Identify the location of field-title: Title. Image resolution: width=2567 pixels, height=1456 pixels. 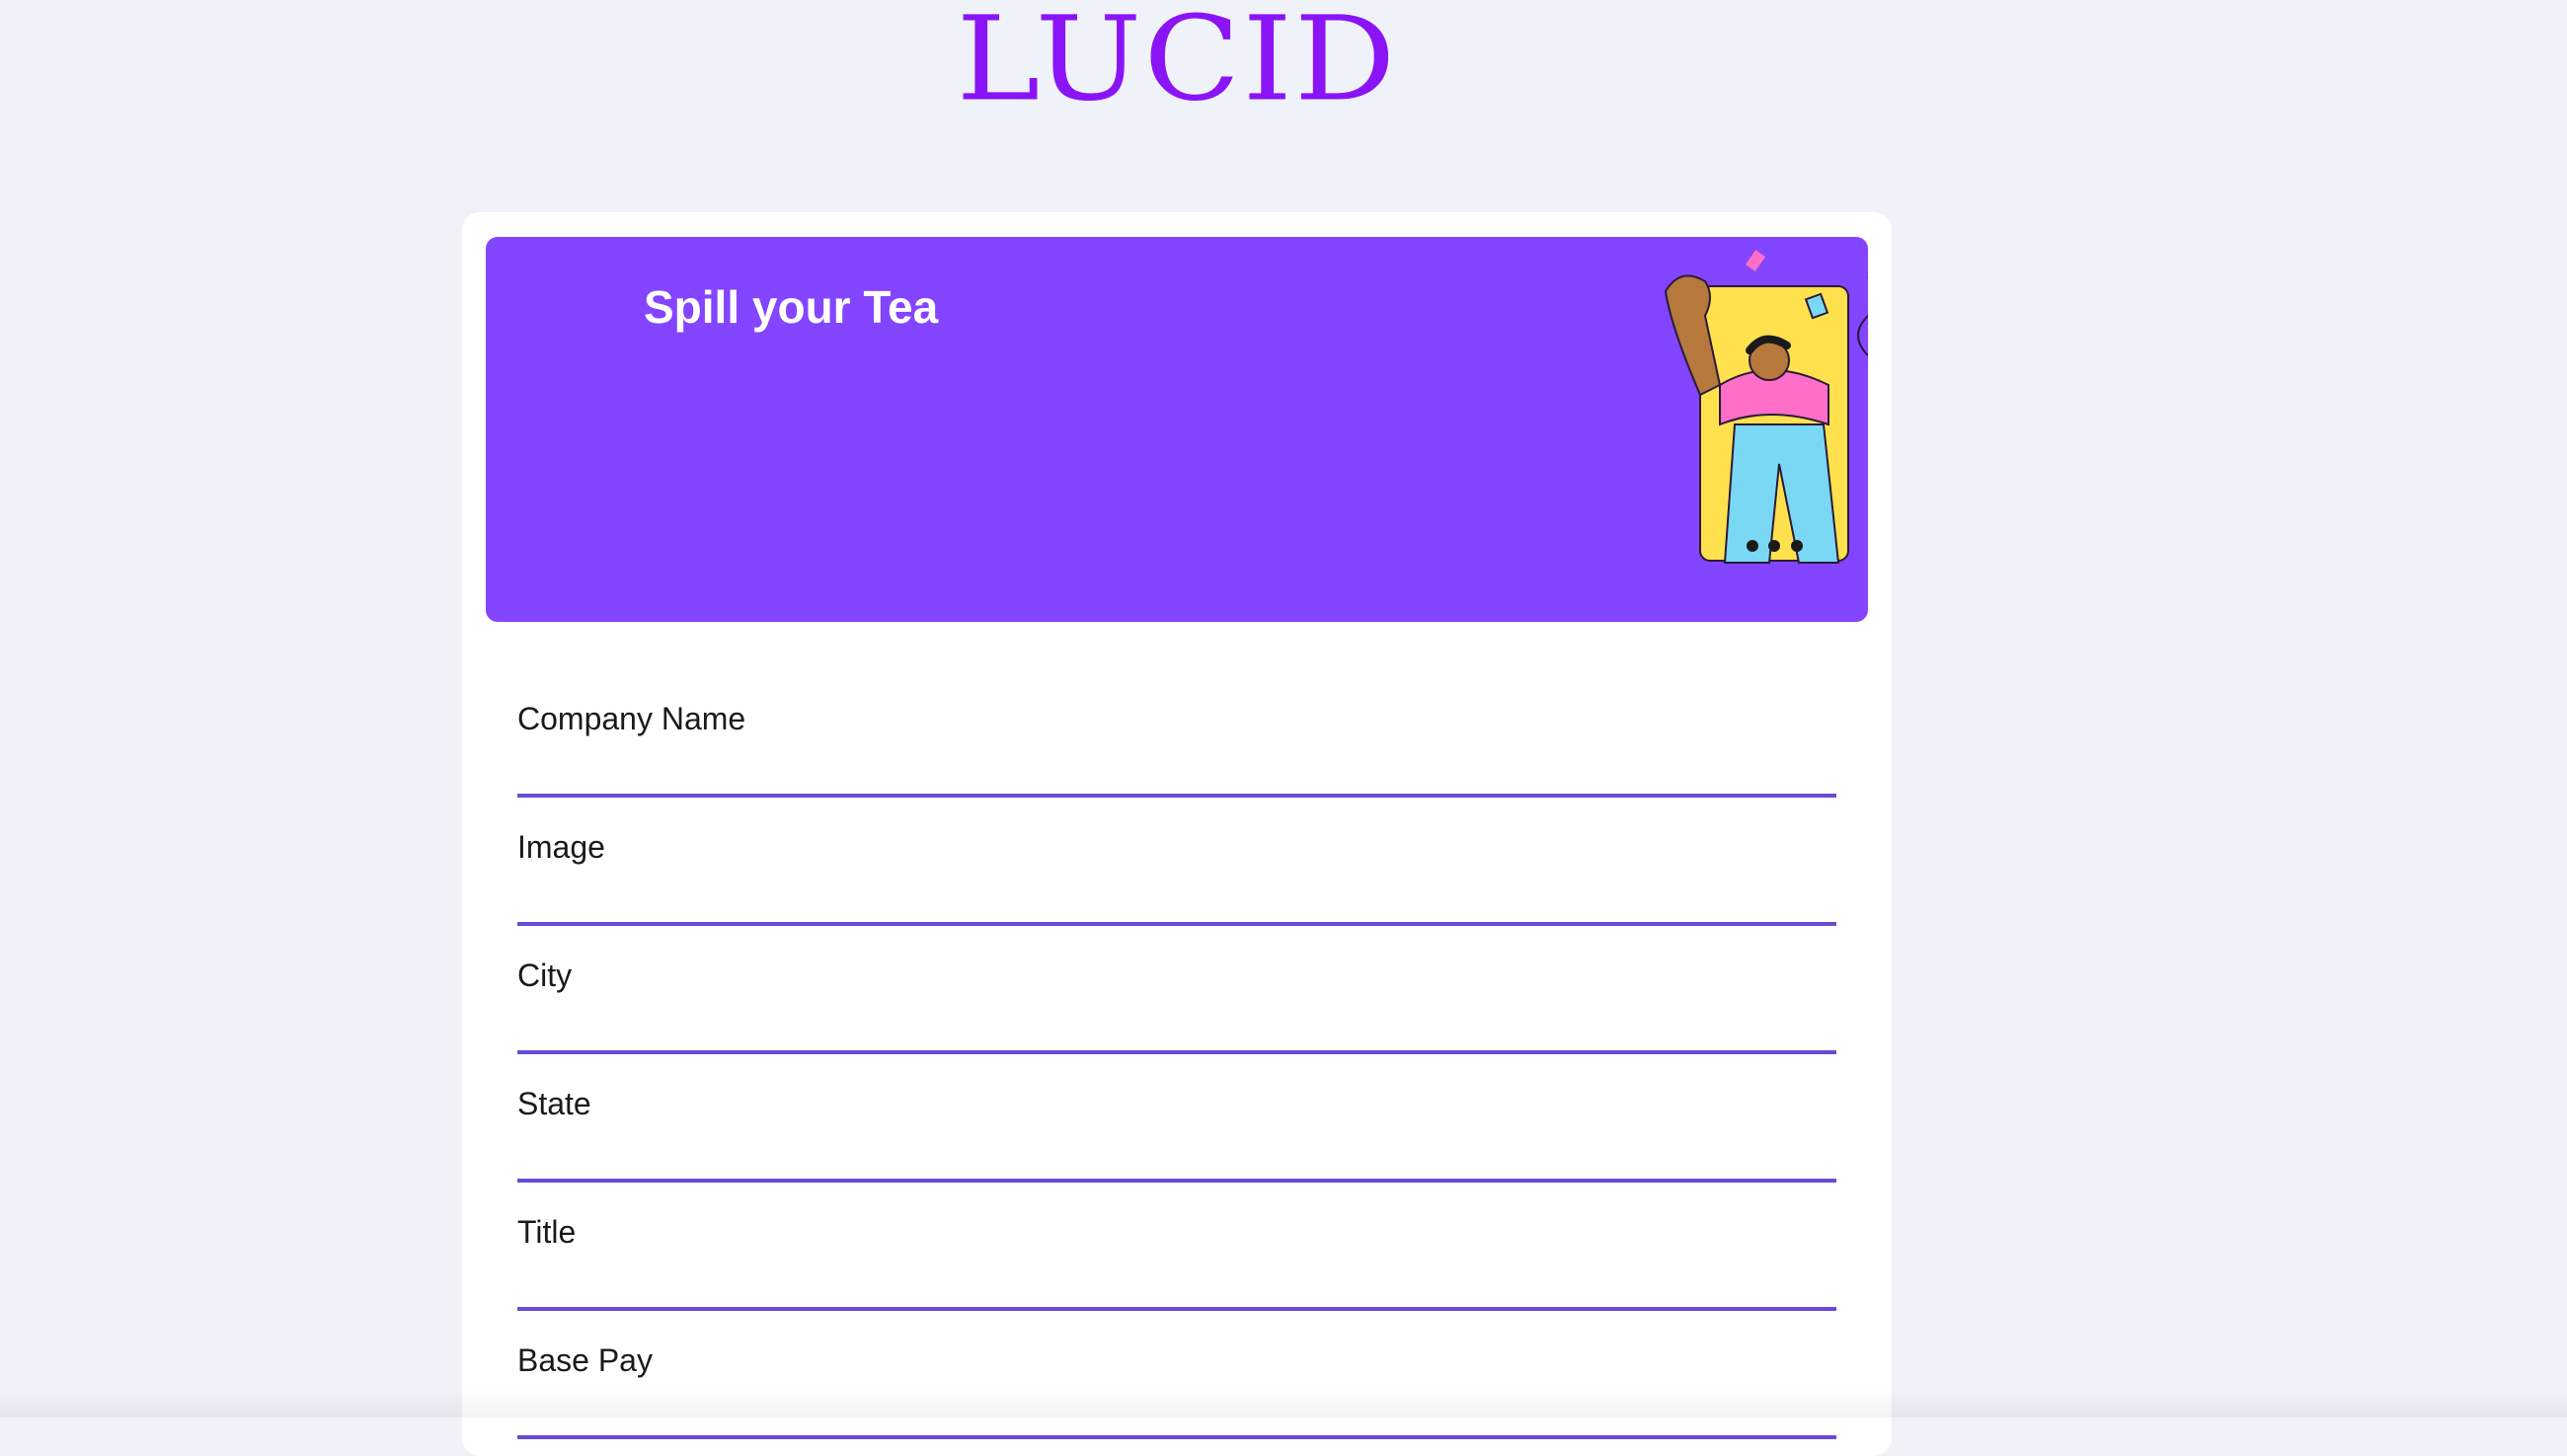
(1176, 1258).